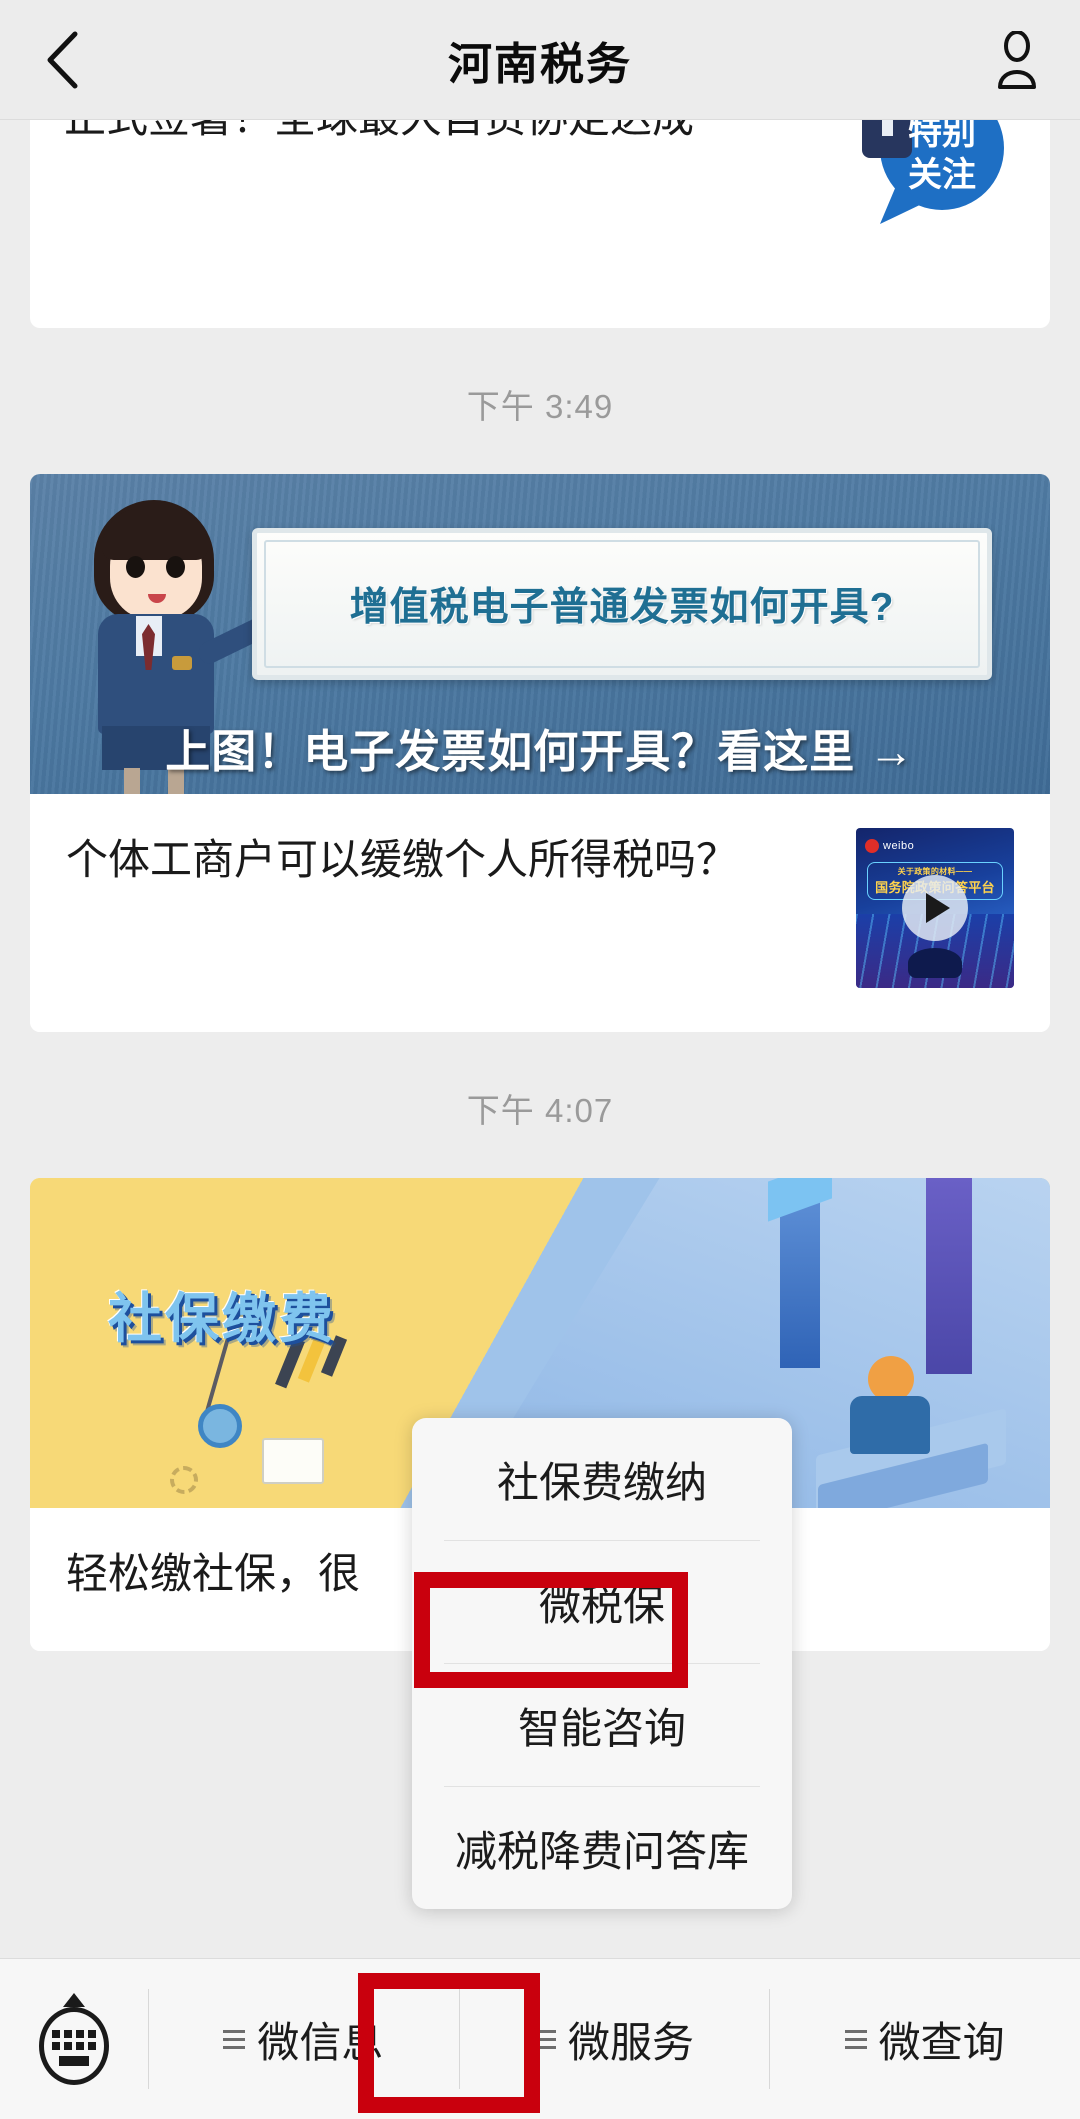 The height and width of the screenshot is (2119, 1080). Describe the element at coordinates (602, 1602) in the screenshot. I see `popup-item-weishuibao: 微税保` at that location.